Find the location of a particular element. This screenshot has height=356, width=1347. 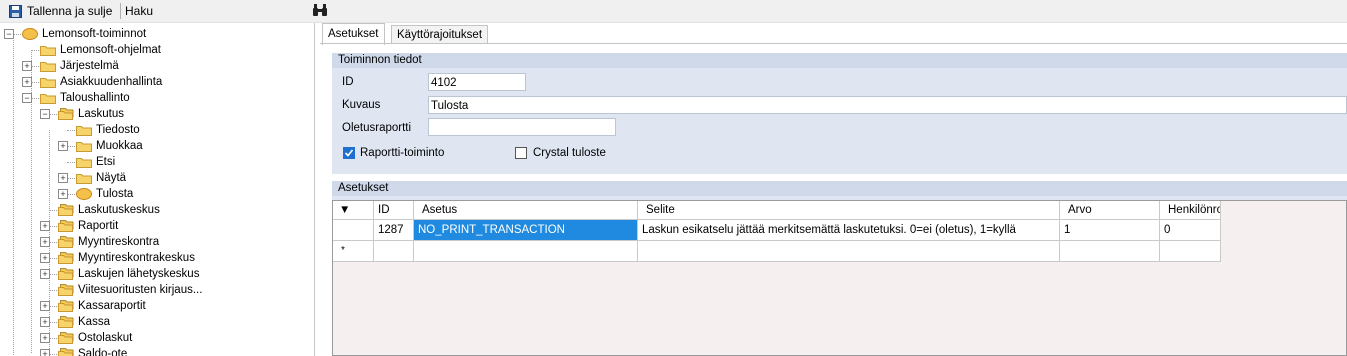

tree-item-label: Laskutus is located at coordinates (101, 114).